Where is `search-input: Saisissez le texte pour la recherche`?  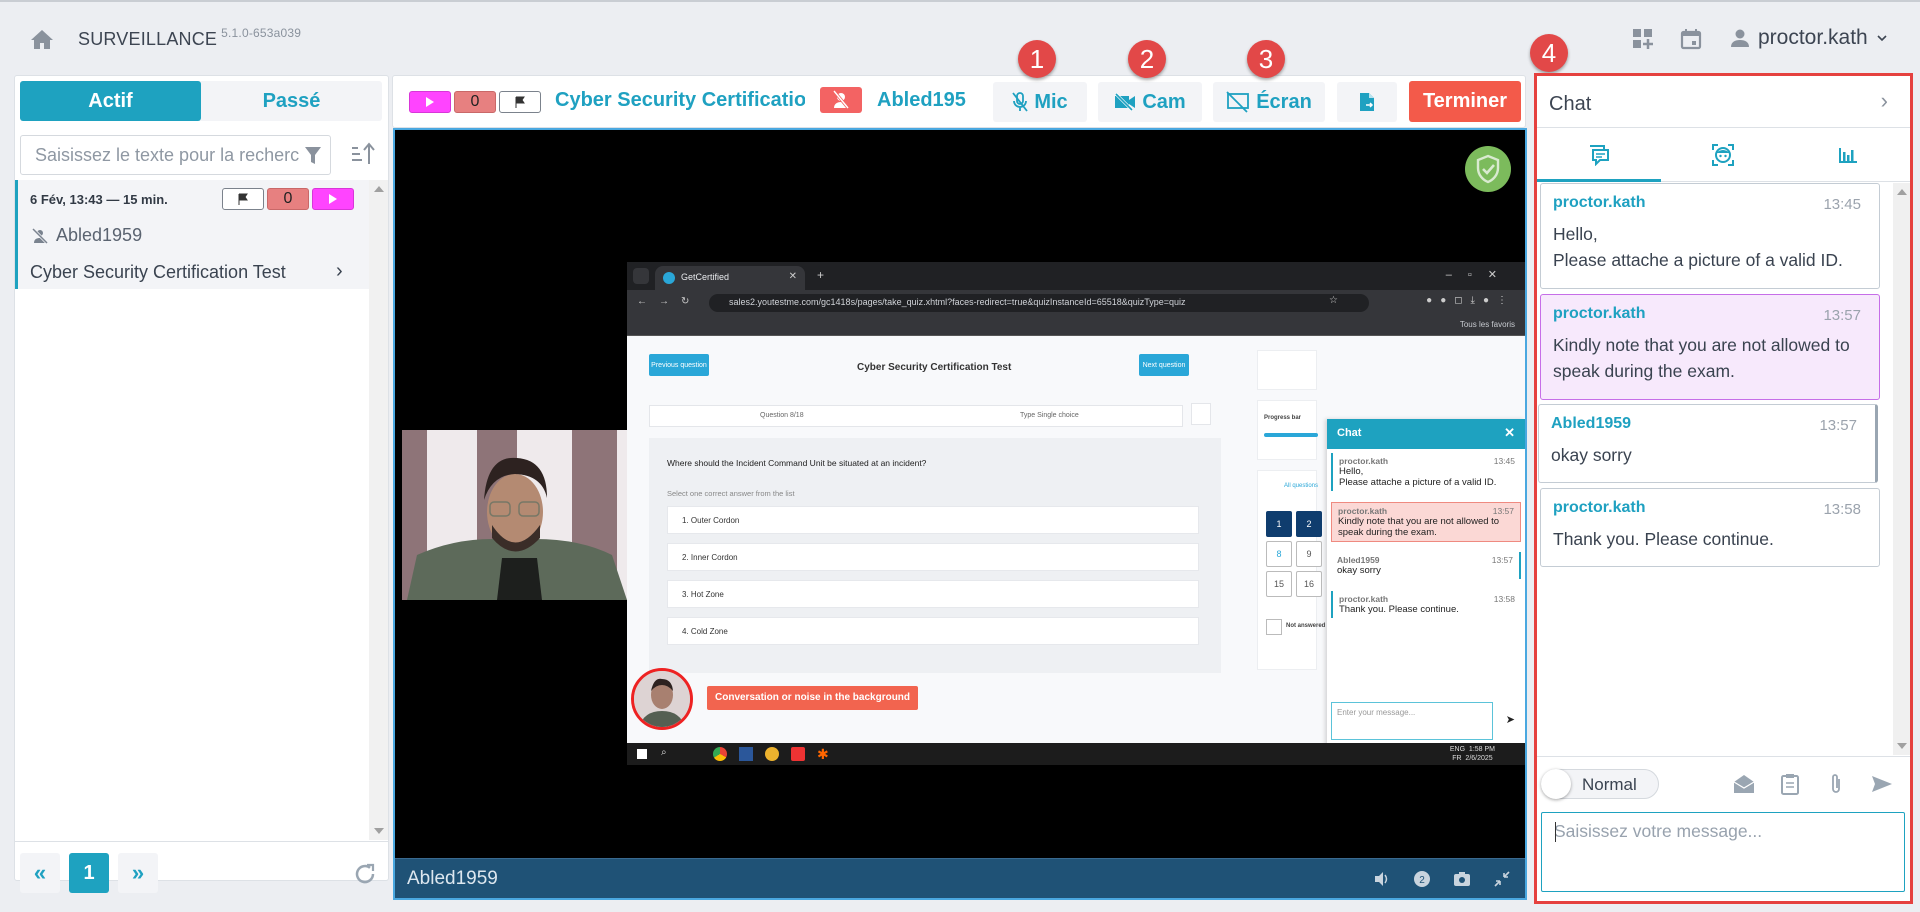
search-input: Saisissez le texte pour la recherche is located at coordinates (175, 155).